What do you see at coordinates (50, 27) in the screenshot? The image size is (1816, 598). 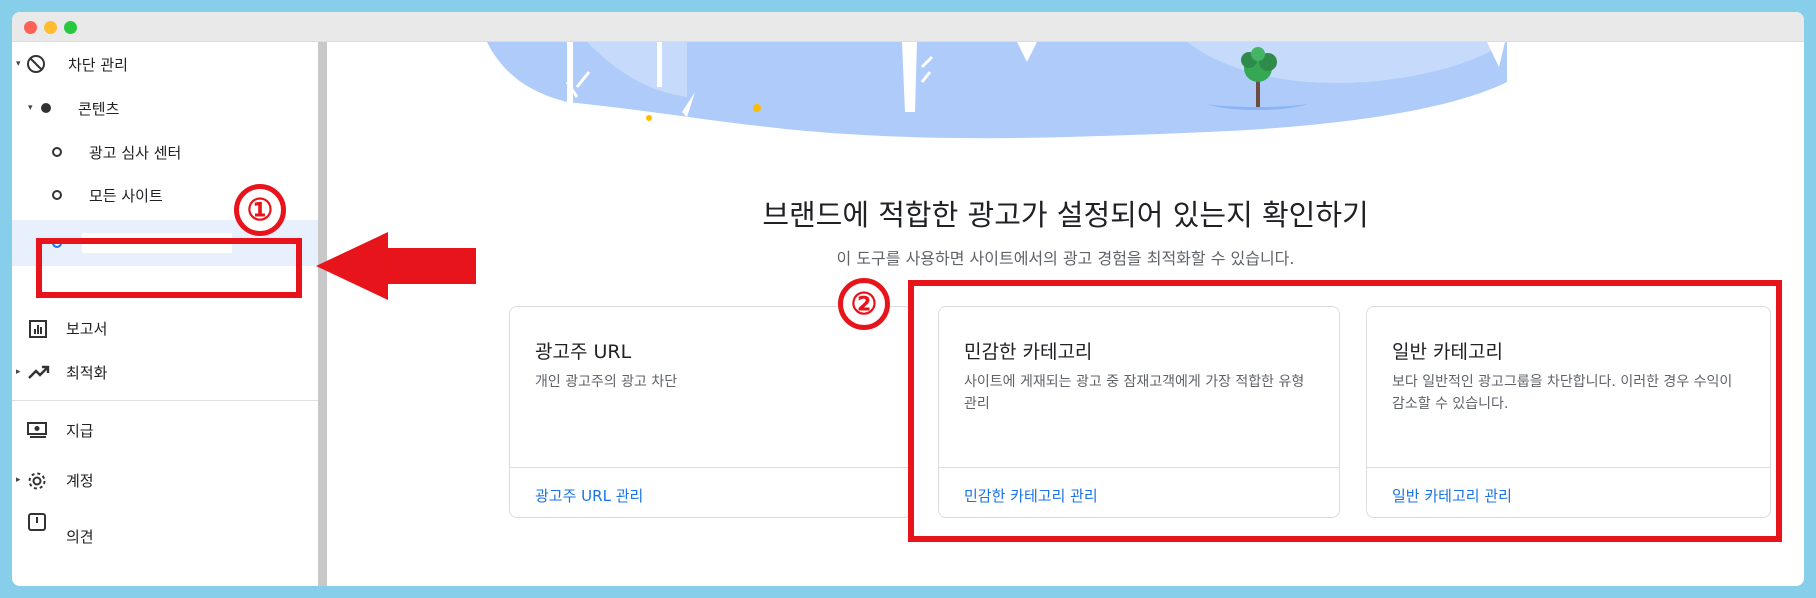 I see `minimize-window-button` at bounding box center [50, 27].